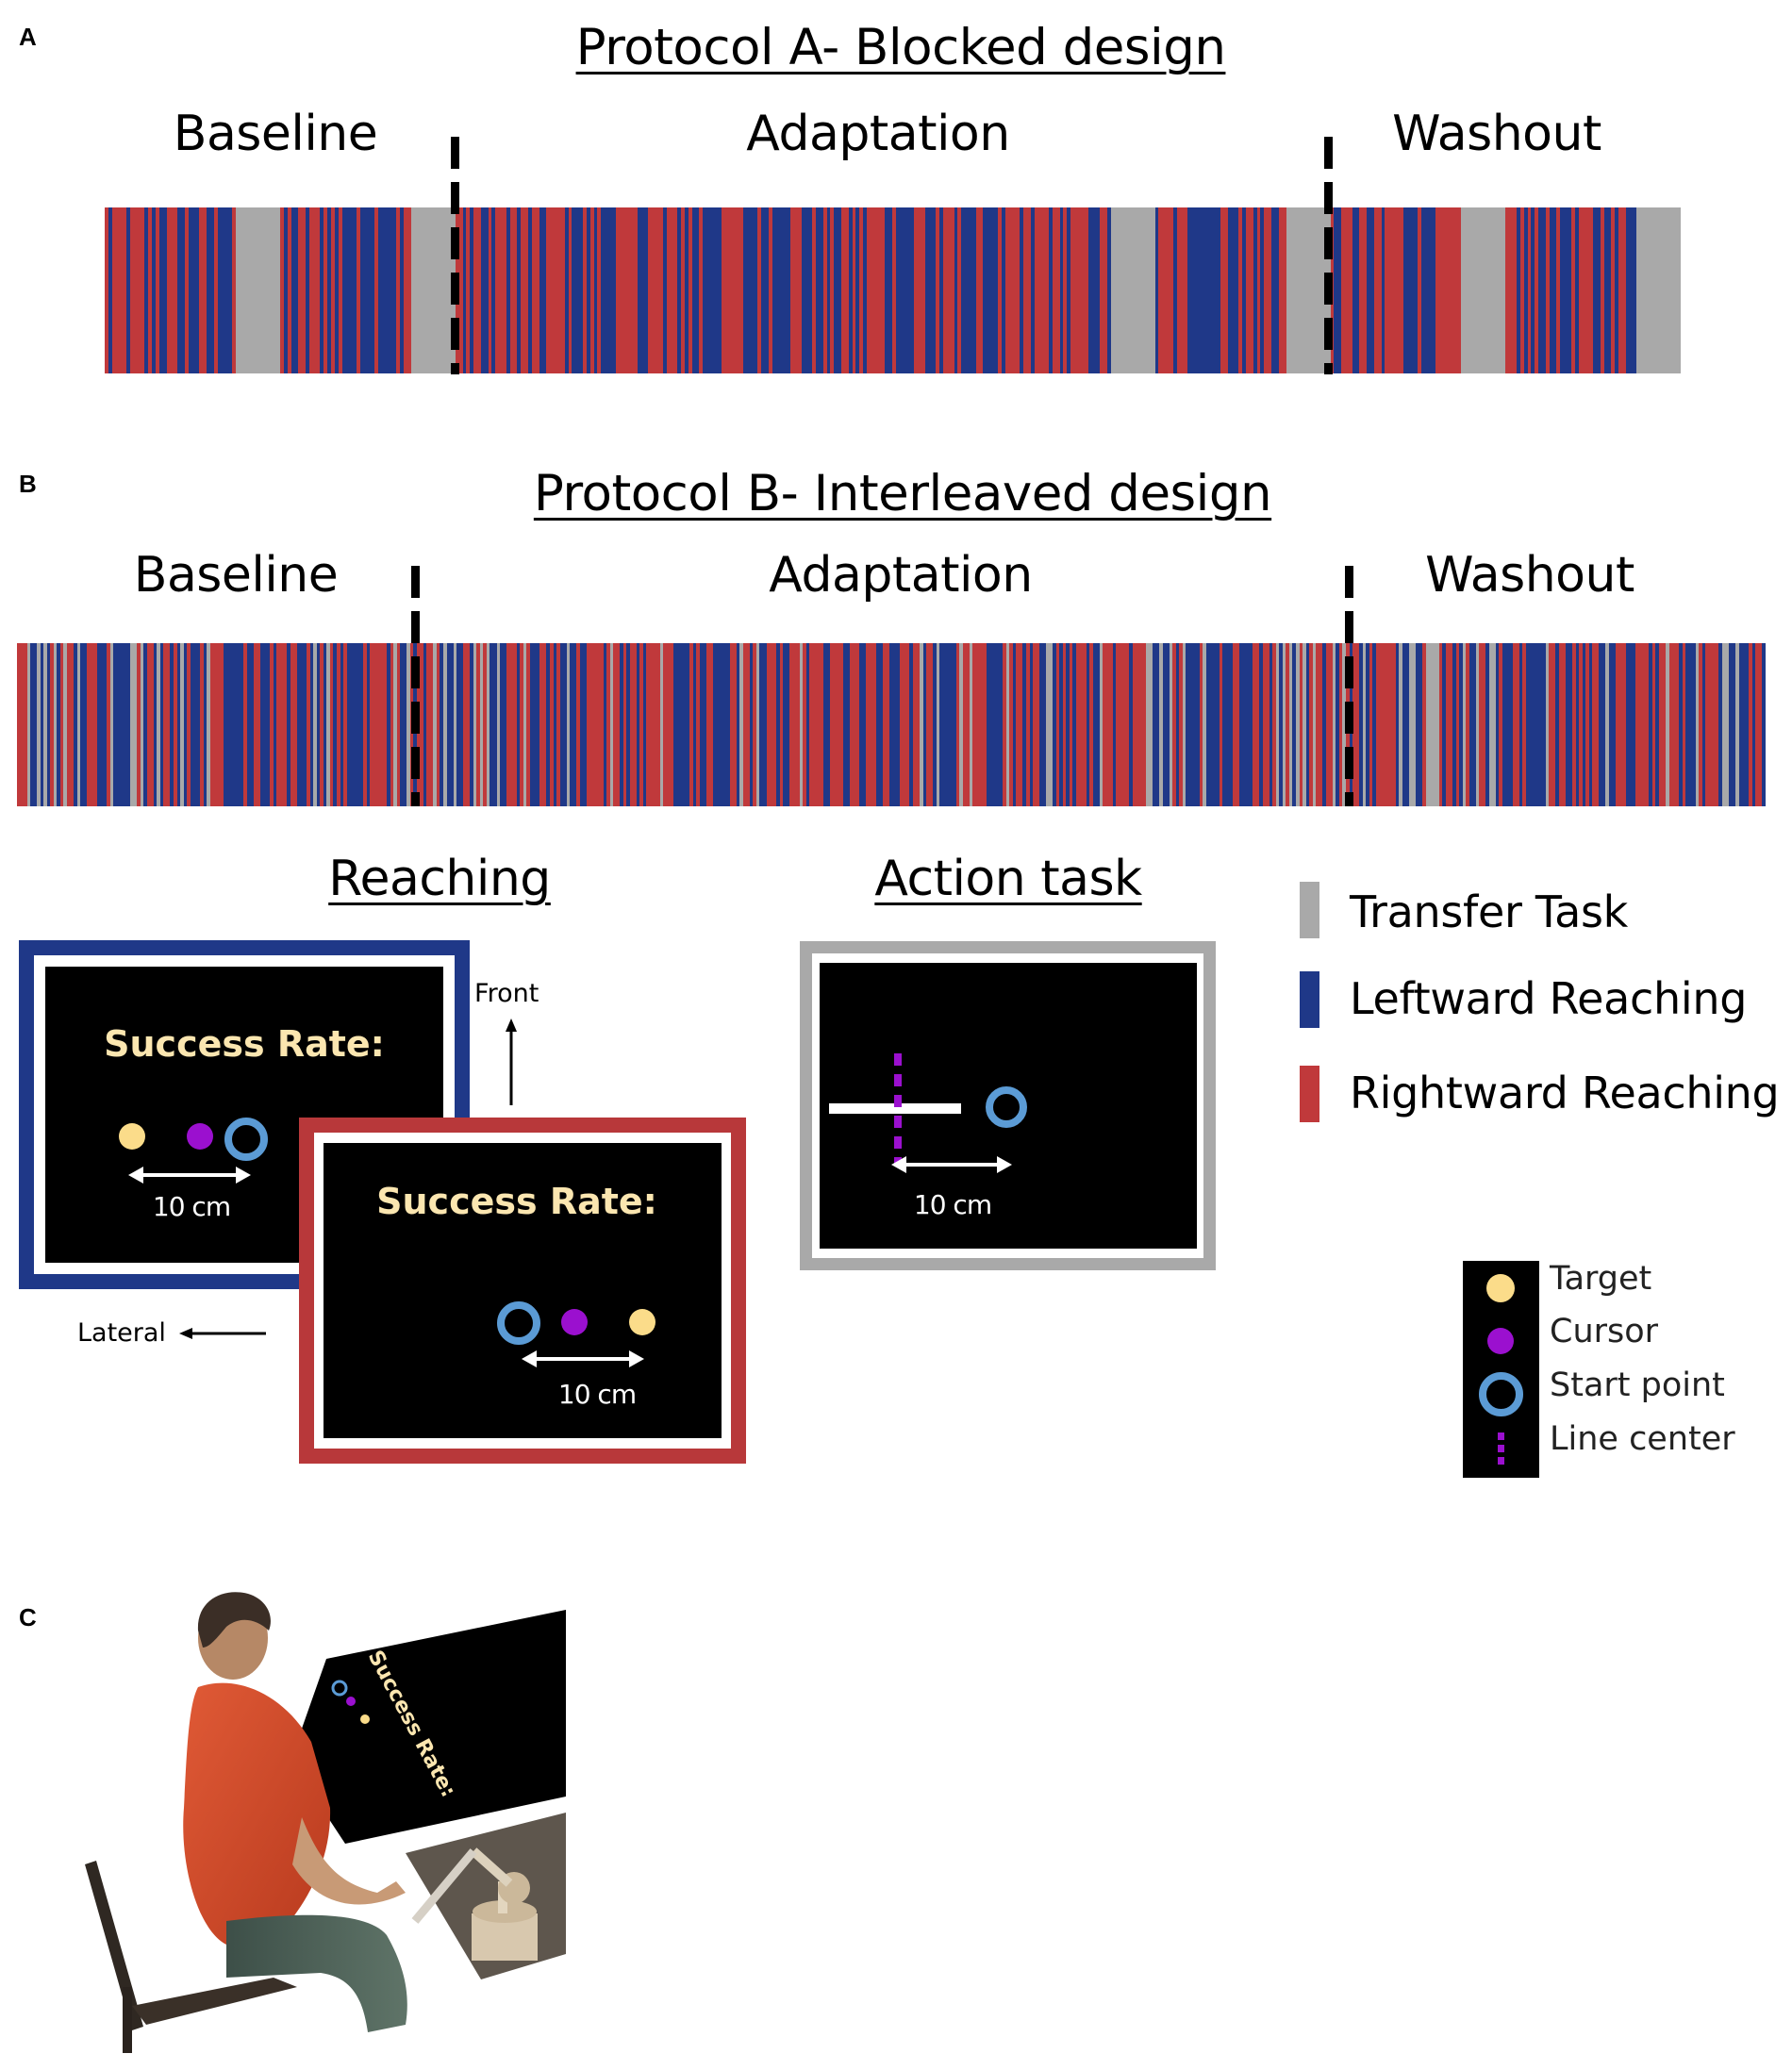 This screenshot has height=2070, width=1792. What do you see at coordinates (1637, 1385) in the screenshot?
I see `symbol-legend-start-point: Start point` at bounding box center [1637, 1385].